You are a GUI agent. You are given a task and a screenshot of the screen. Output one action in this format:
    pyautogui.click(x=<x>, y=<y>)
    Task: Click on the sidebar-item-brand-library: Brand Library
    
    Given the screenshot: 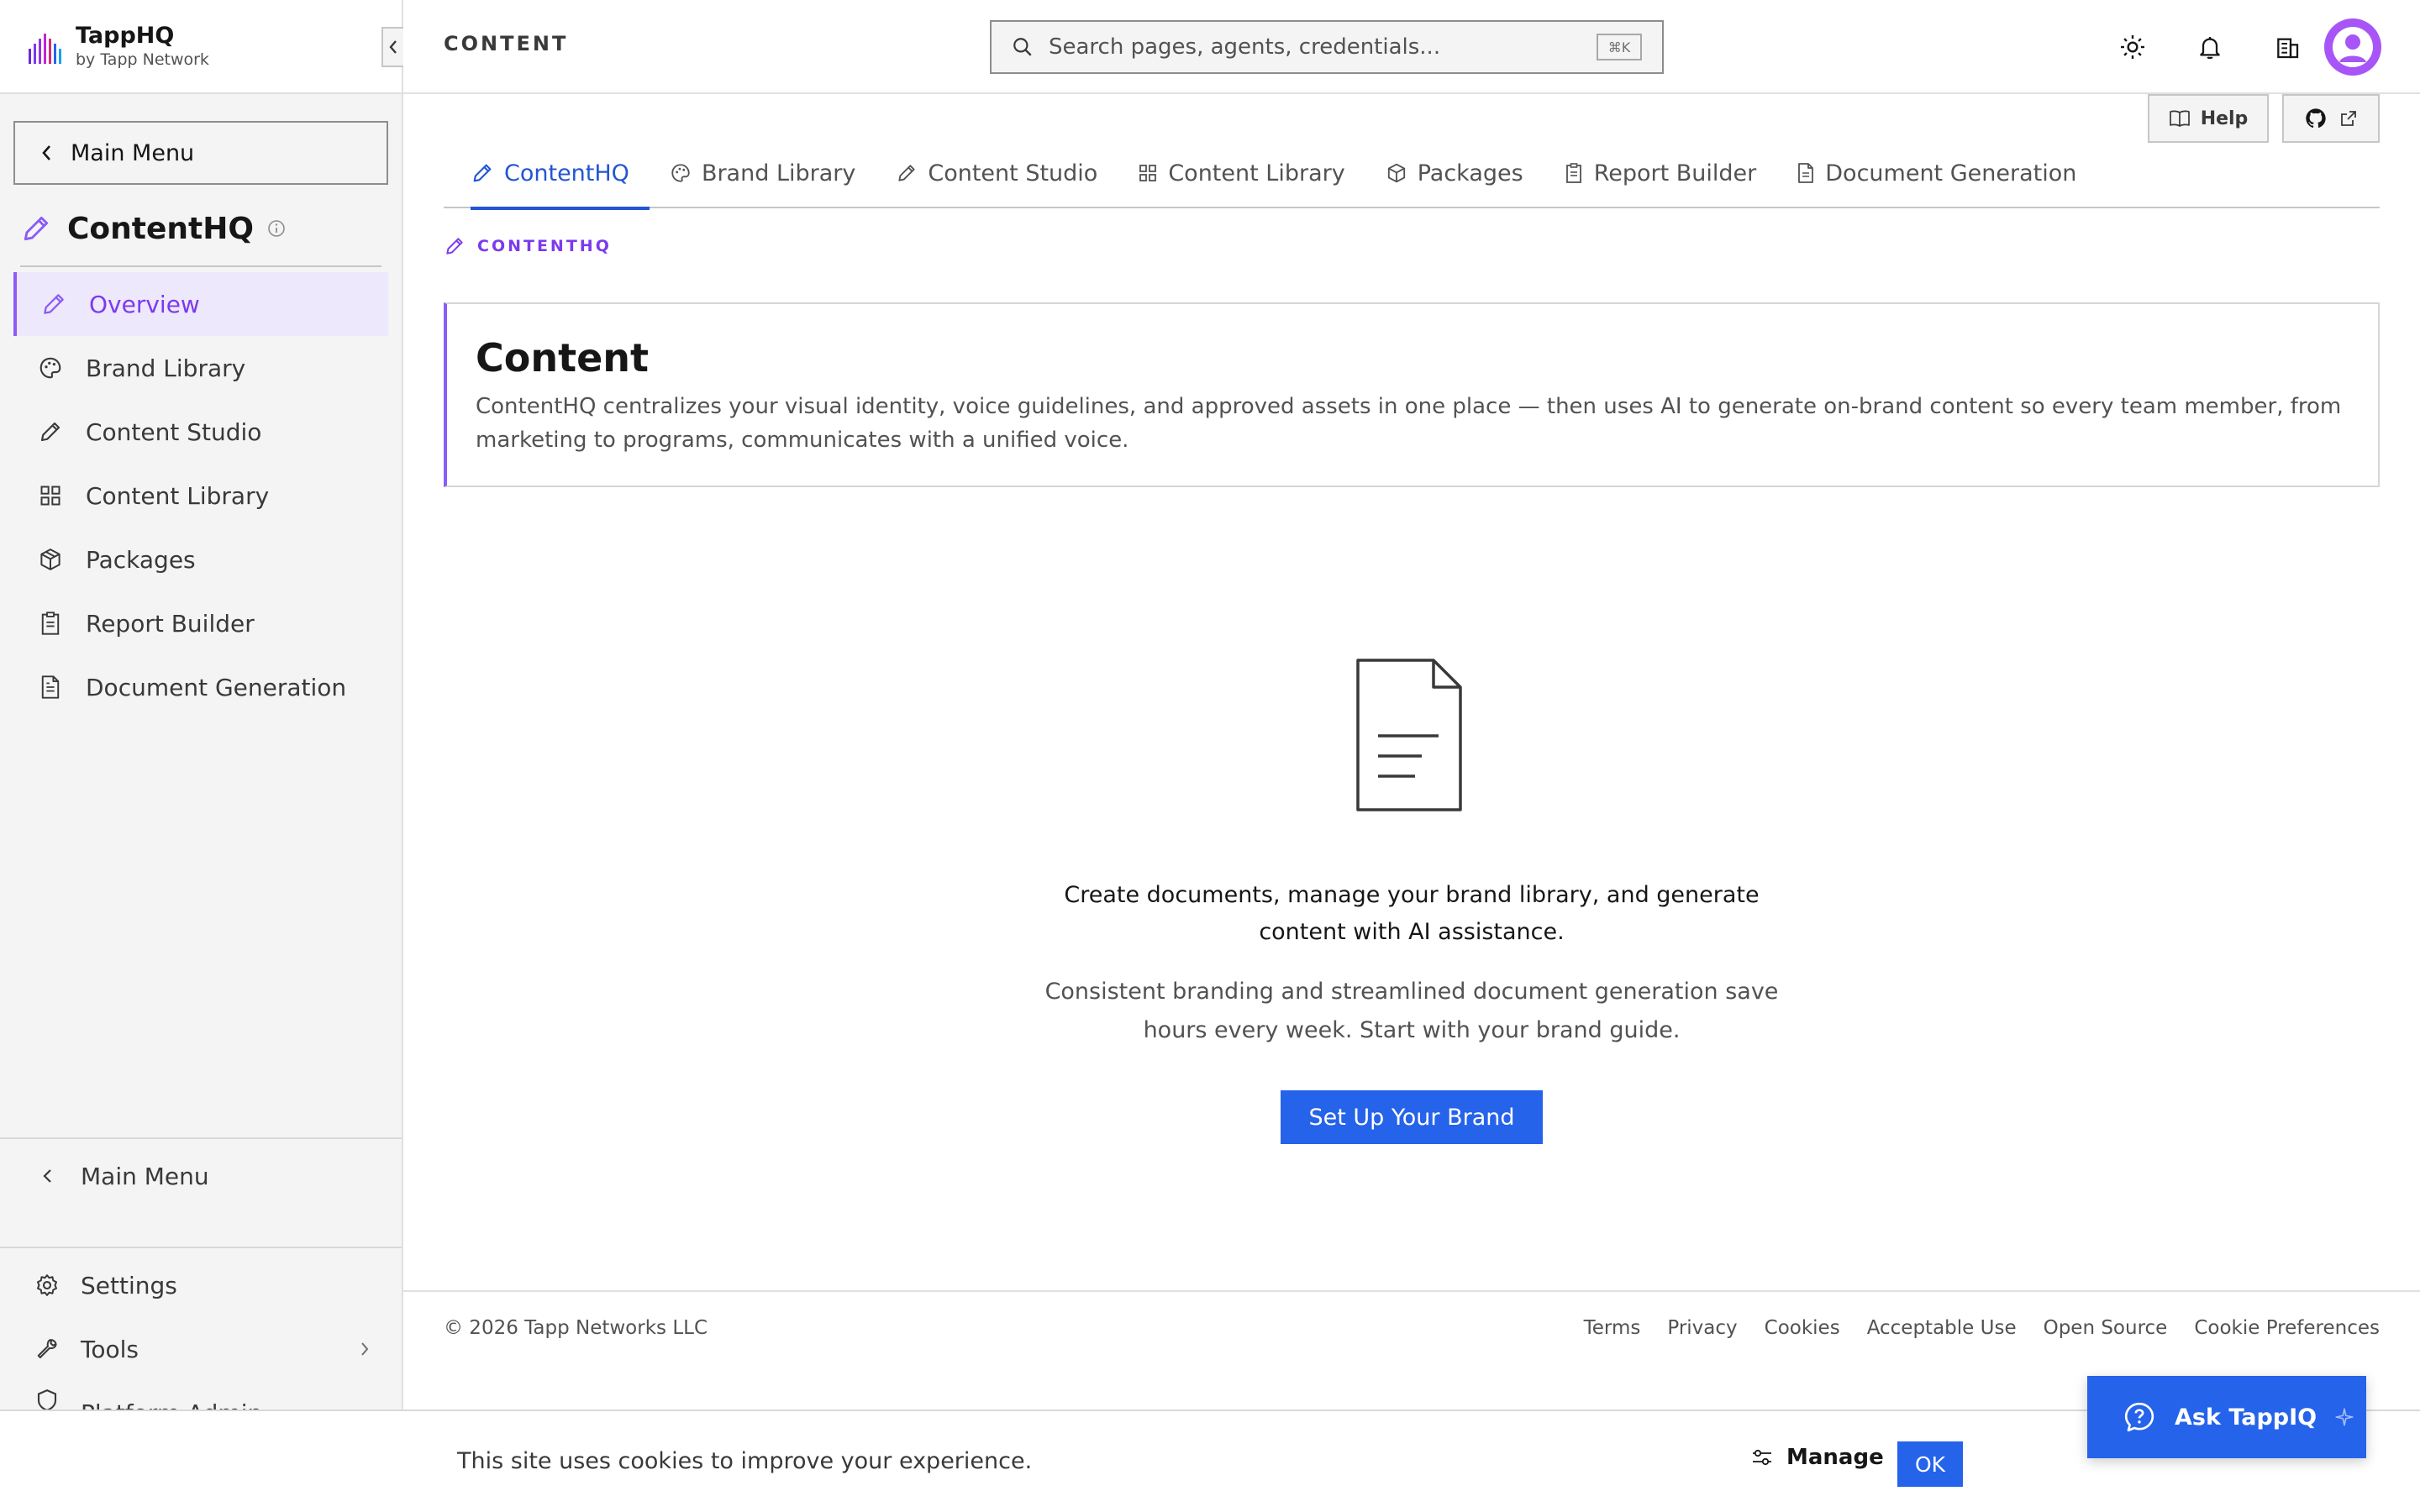 What is the action you would take?
    pyautogui.click(x=200, y=368)
    